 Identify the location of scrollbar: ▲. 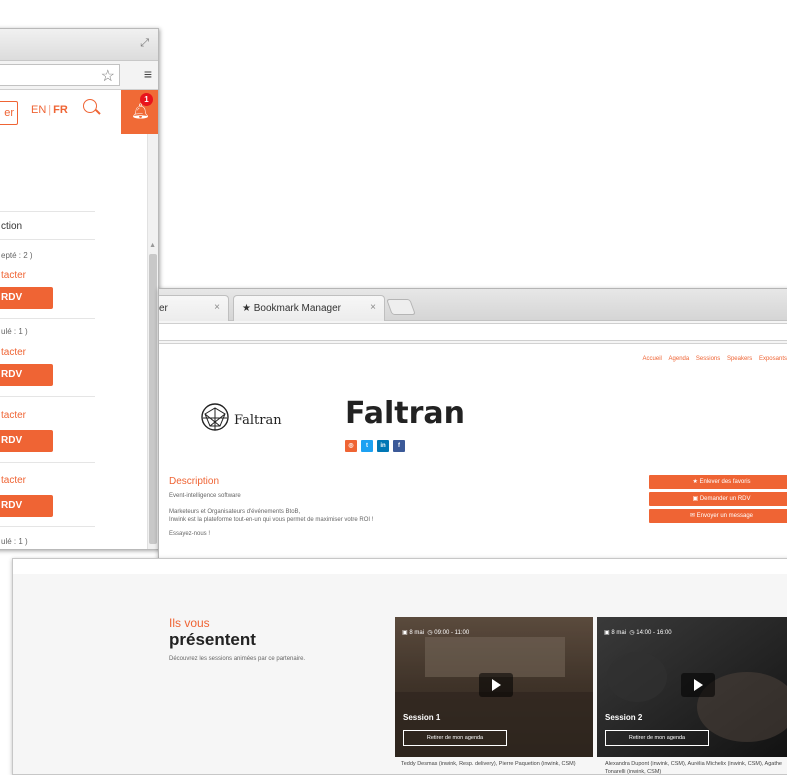
(152, 341).